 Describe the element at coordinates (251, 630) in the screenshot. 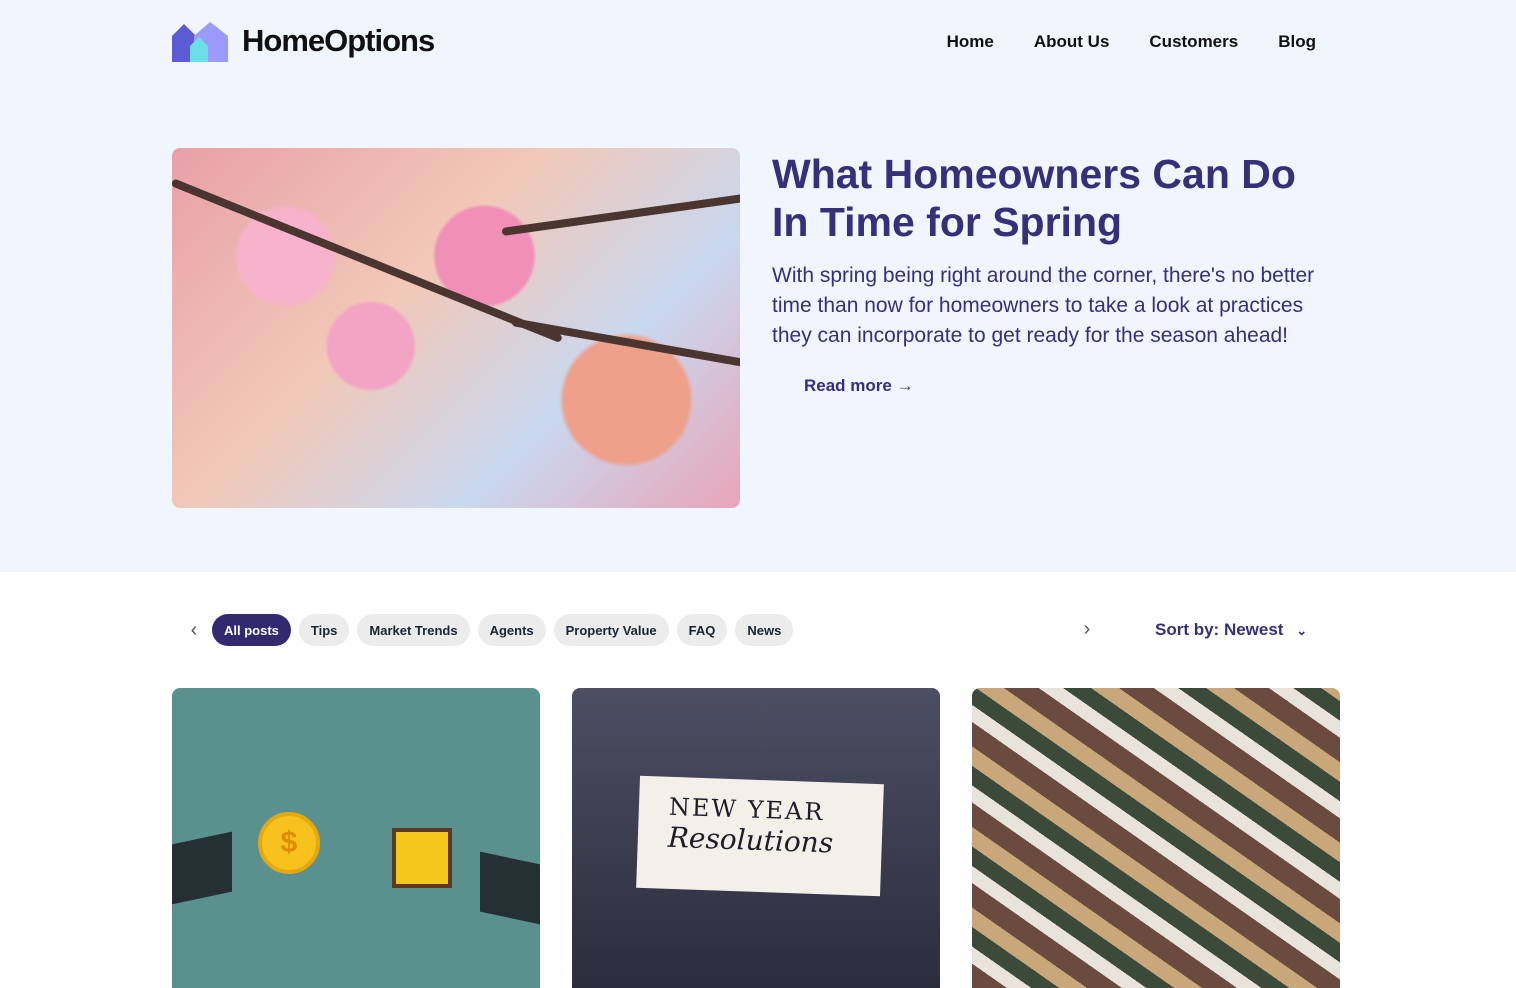

I see `filter-all-posts: All posts` at that location.